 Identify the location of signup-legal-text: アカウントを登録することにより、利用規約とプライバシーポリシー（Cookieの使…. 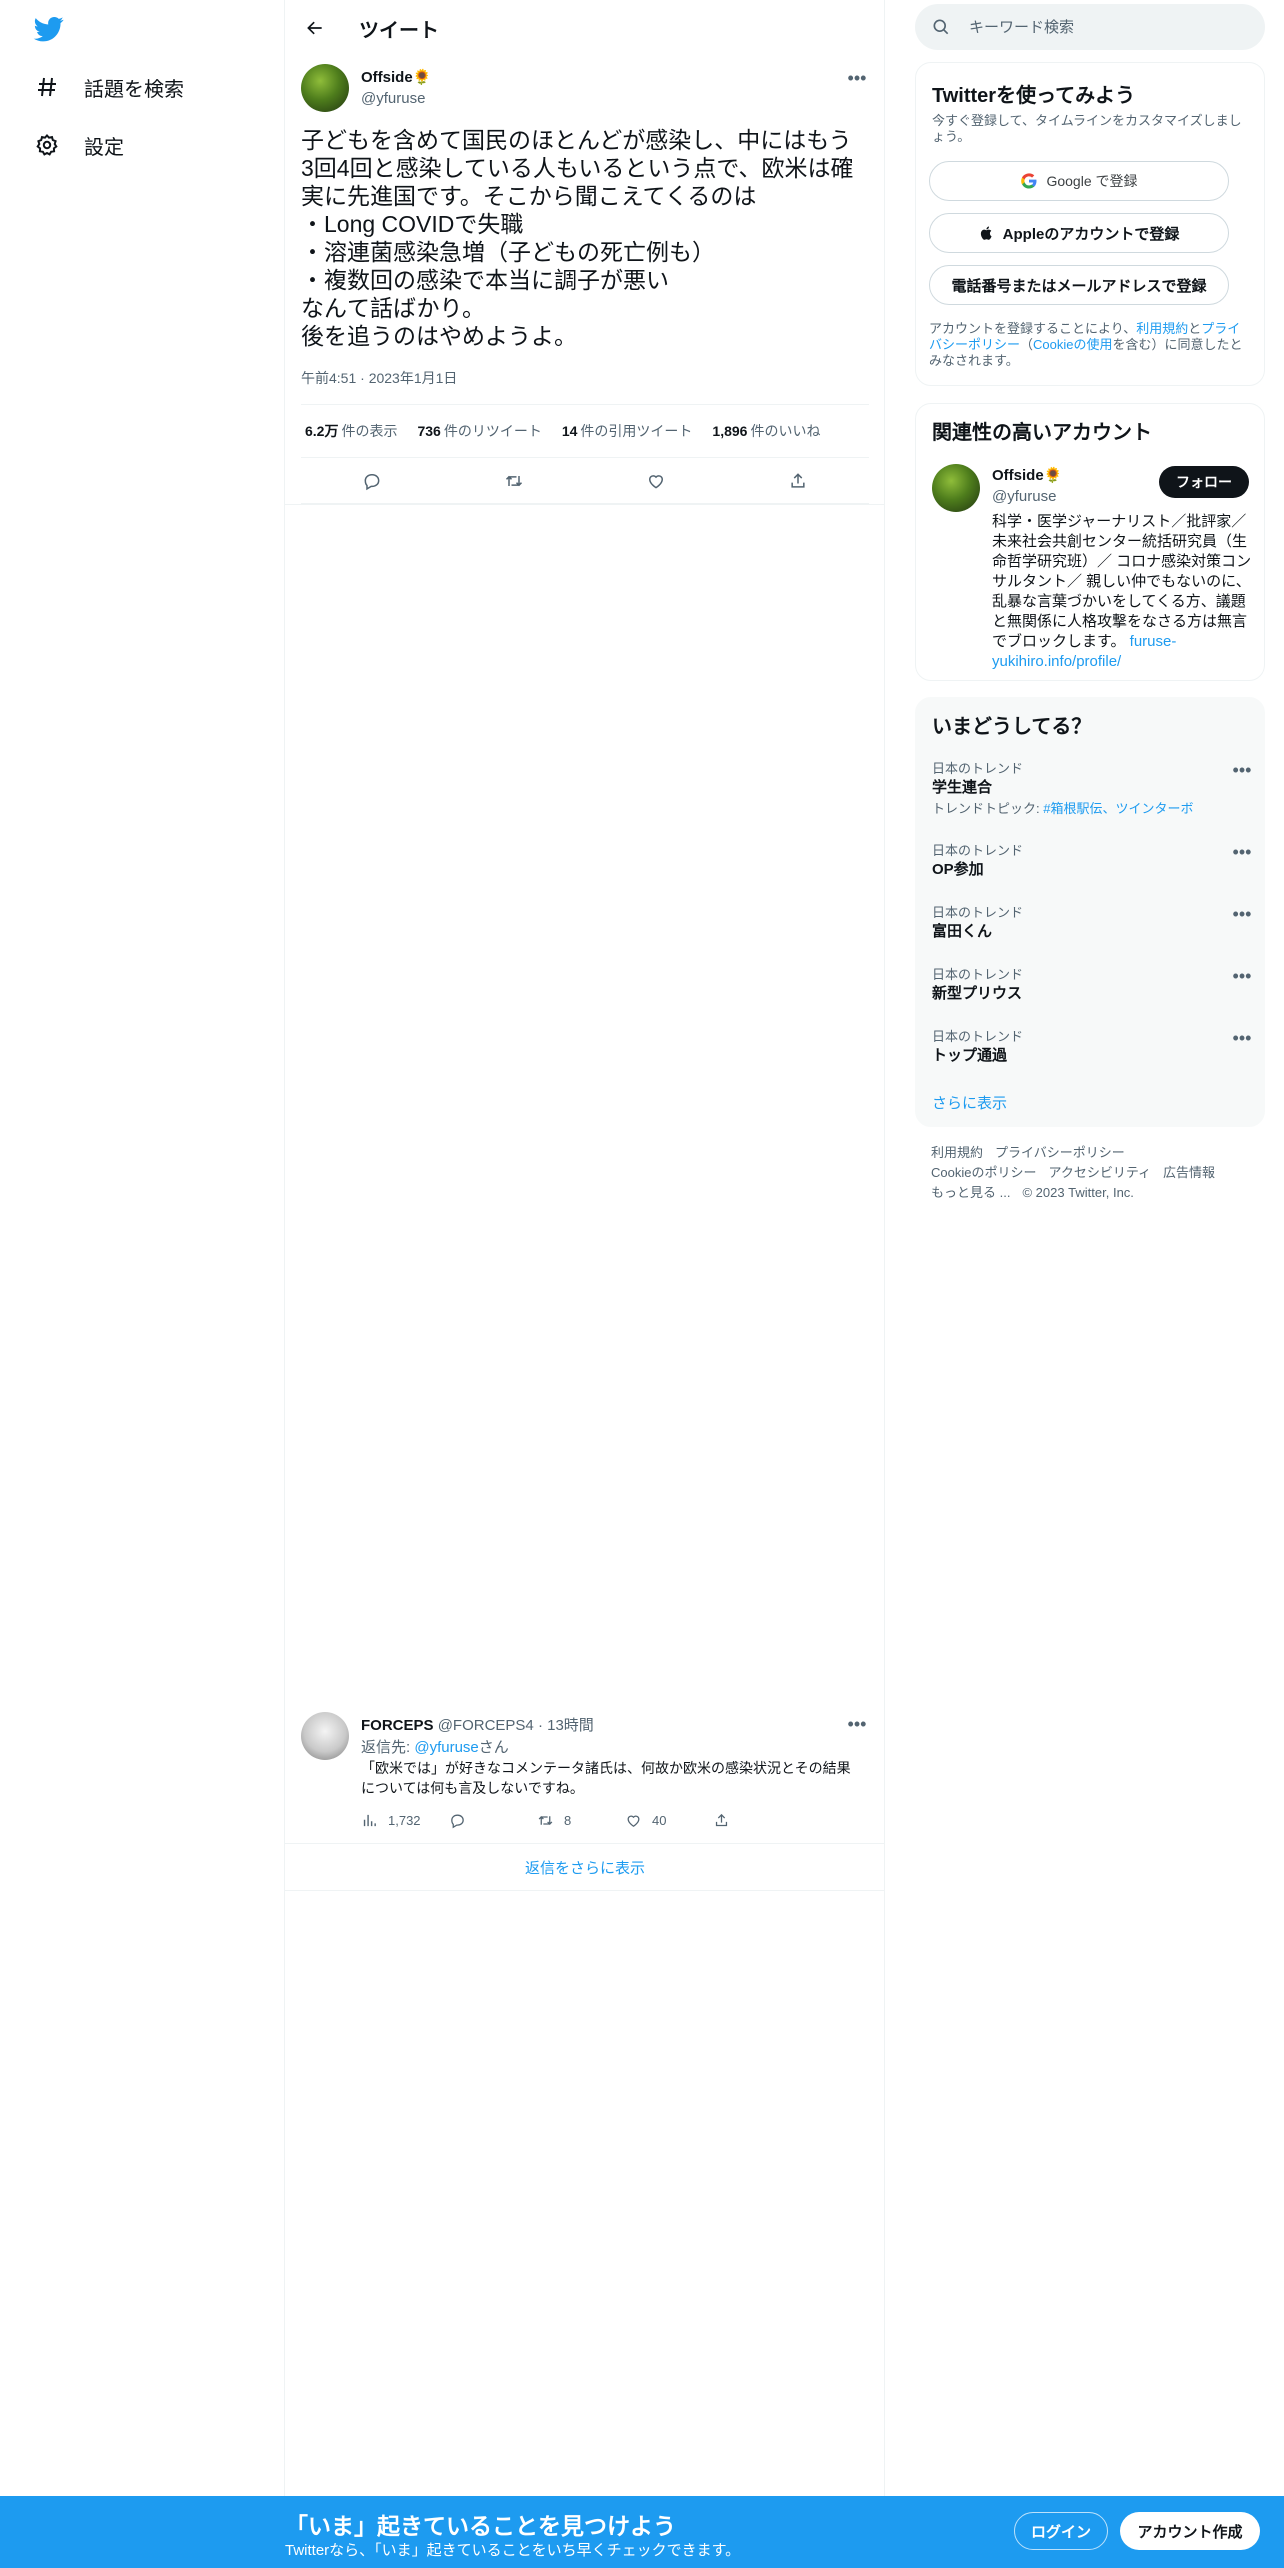
(1086, 344).